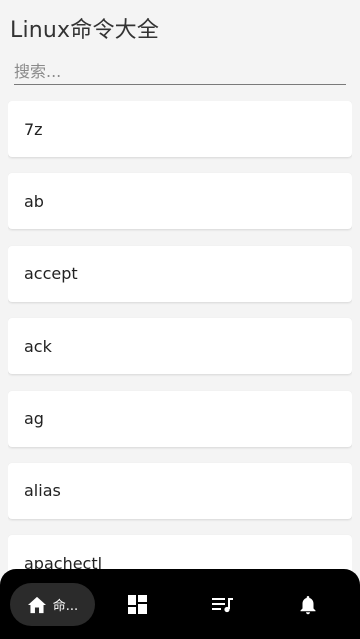 This screenshot has height=639, width=360. I want to click on list-item: ag, so click(180, 418).